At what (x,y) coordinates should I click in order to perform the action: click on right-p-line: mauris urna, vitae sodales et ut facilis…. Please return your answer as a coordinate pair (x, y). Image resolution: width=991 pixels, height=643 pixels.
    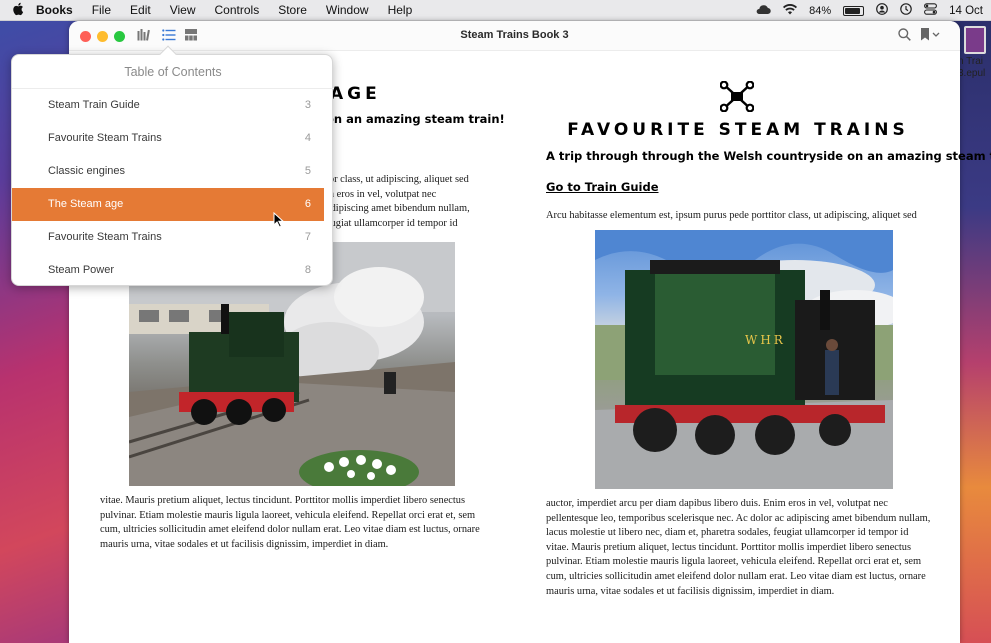
    Looking at the image, I should click on (690, 591).